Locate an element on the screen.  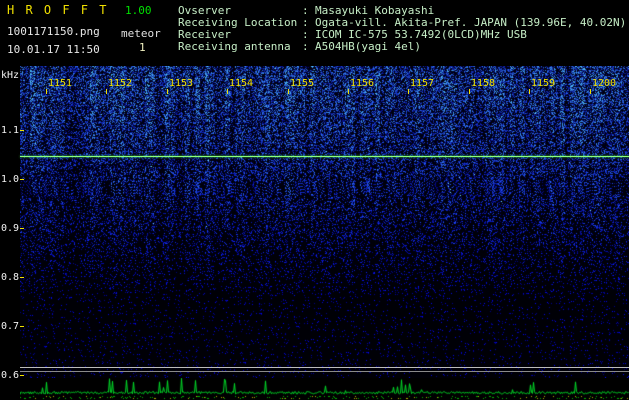
time-tick-label: 1157 is located at coordinates (422, 83).